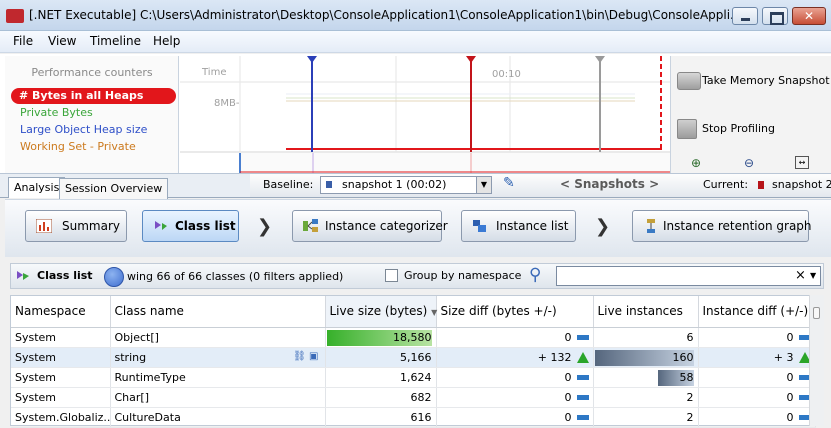  What do you see at coordinates (816, 360) in the screenshot?
I see `vertical-scrollbar` at bounding box center [816, 360].